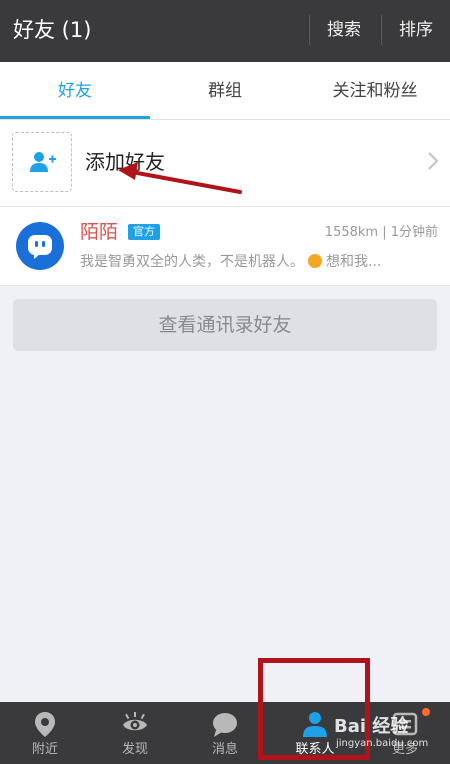  Describe the element at coordinates (344, 30) in the screenshot. I see `search-button: 搜索` at that location.